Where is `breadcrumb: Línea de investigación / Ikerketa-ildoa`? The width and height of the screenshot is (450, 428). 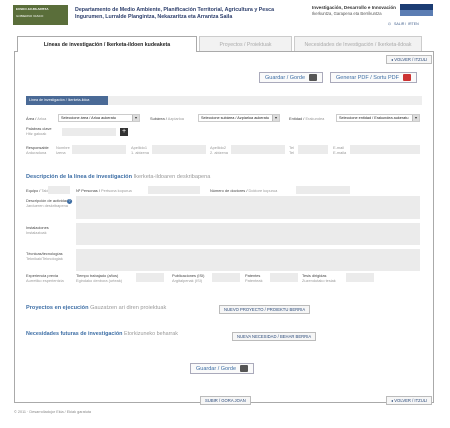
breadcrumb: Línea de investigación / Ikerketa-ildoa is located at coordinates (67, 100).